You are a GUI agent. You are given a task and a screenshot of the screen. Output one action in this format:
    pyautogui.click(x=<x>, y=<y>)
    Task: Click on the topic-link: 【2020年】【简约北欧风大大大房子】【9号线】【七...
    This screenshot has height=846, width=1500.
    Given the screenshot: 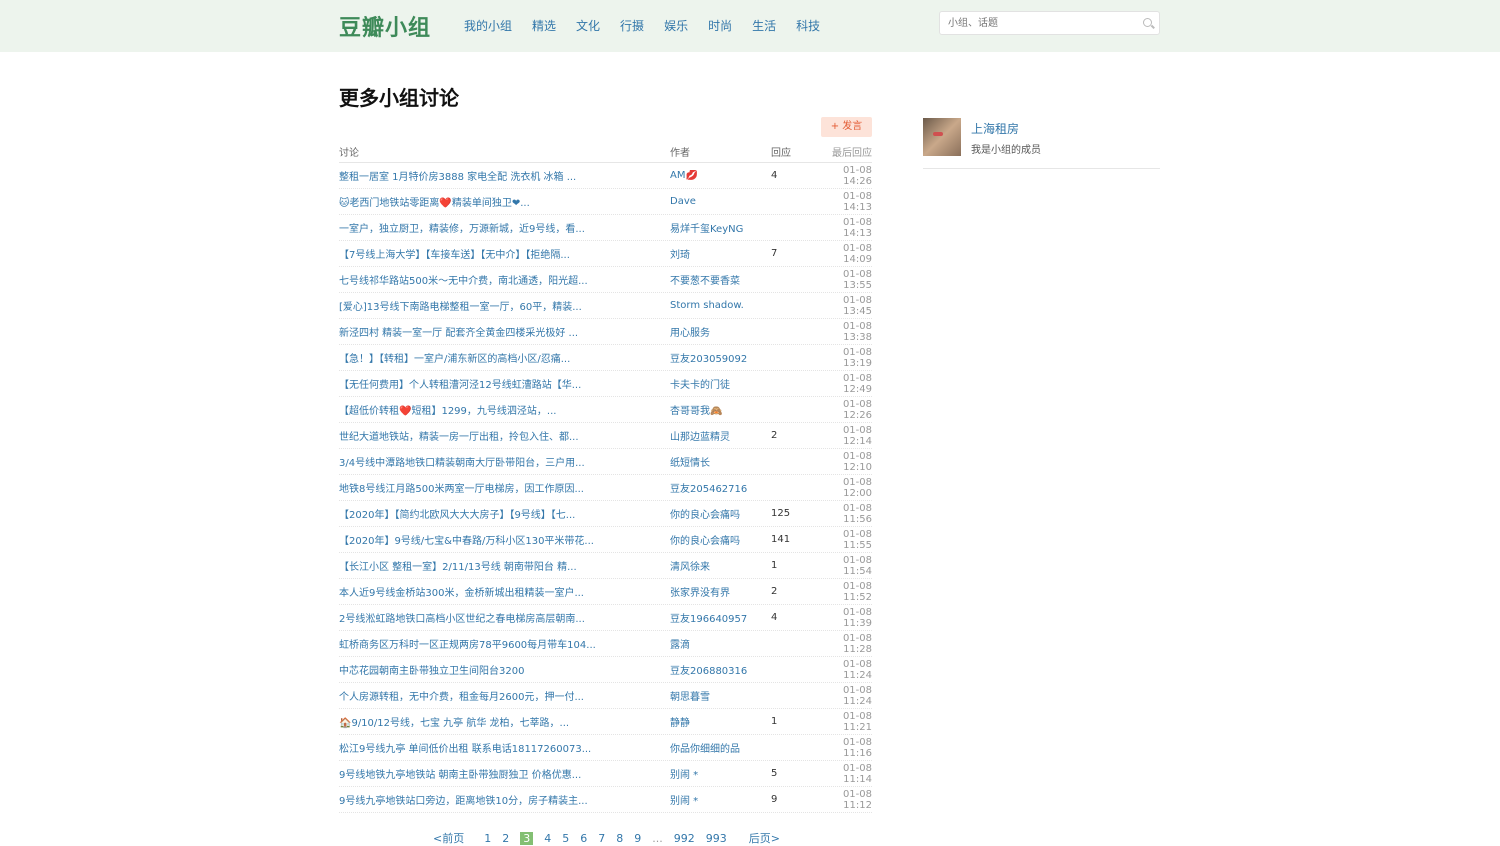 What is the action you would take?
    pyautogui.click(x=504, y=513)
    